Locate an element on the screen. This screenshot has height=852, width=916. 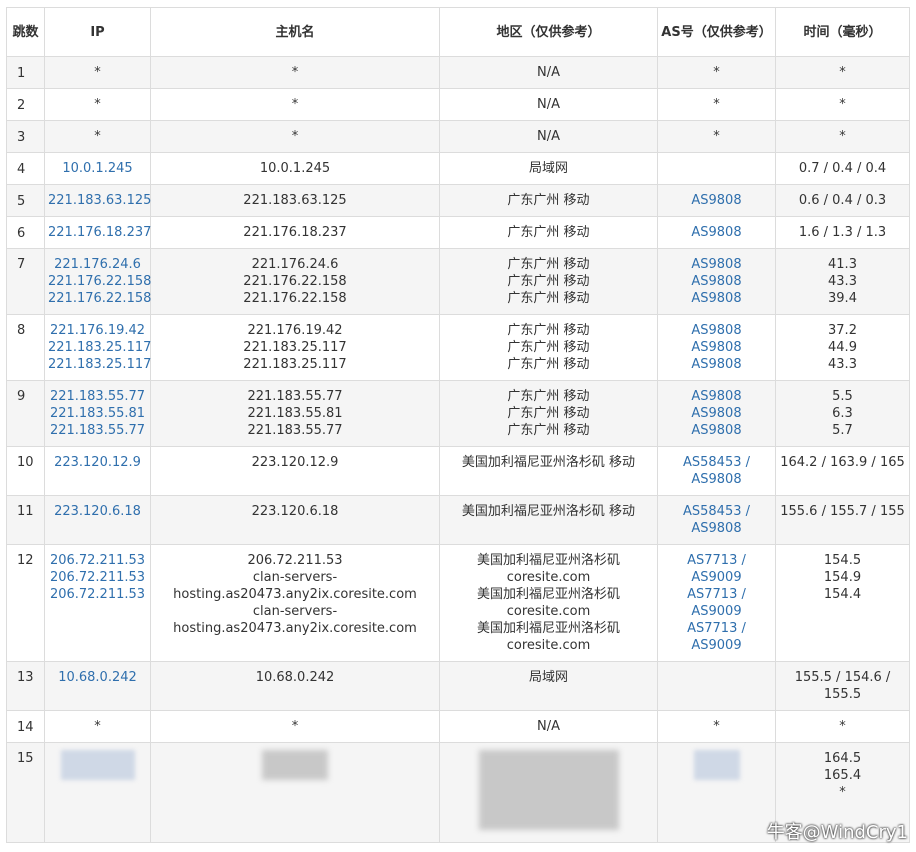
ip-value: 221.176.18.237 is located at coordinates (99, 232).